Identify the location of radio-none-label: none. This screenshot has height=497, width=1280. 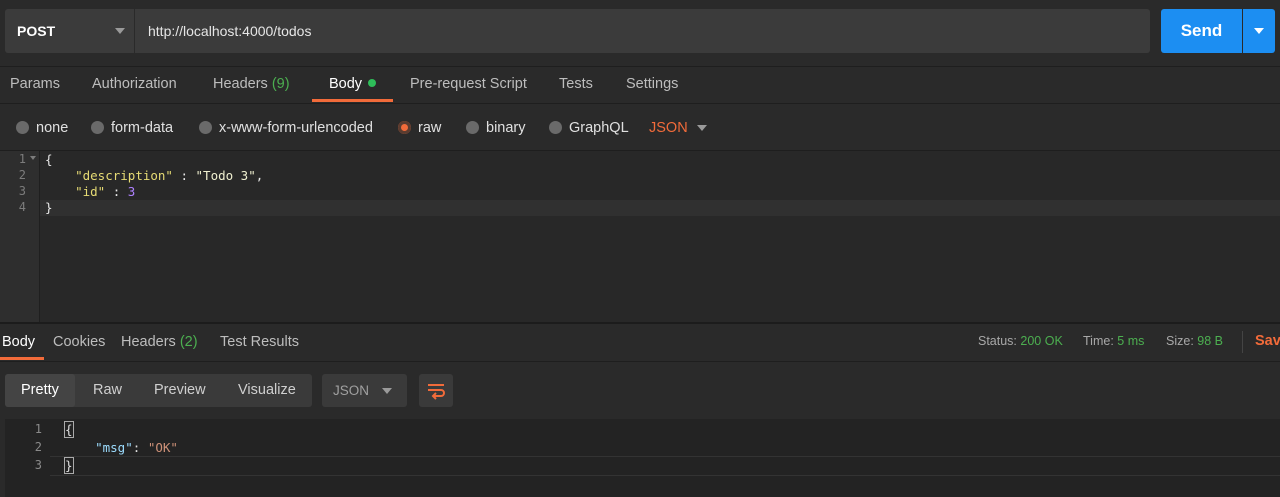
(52, 128).